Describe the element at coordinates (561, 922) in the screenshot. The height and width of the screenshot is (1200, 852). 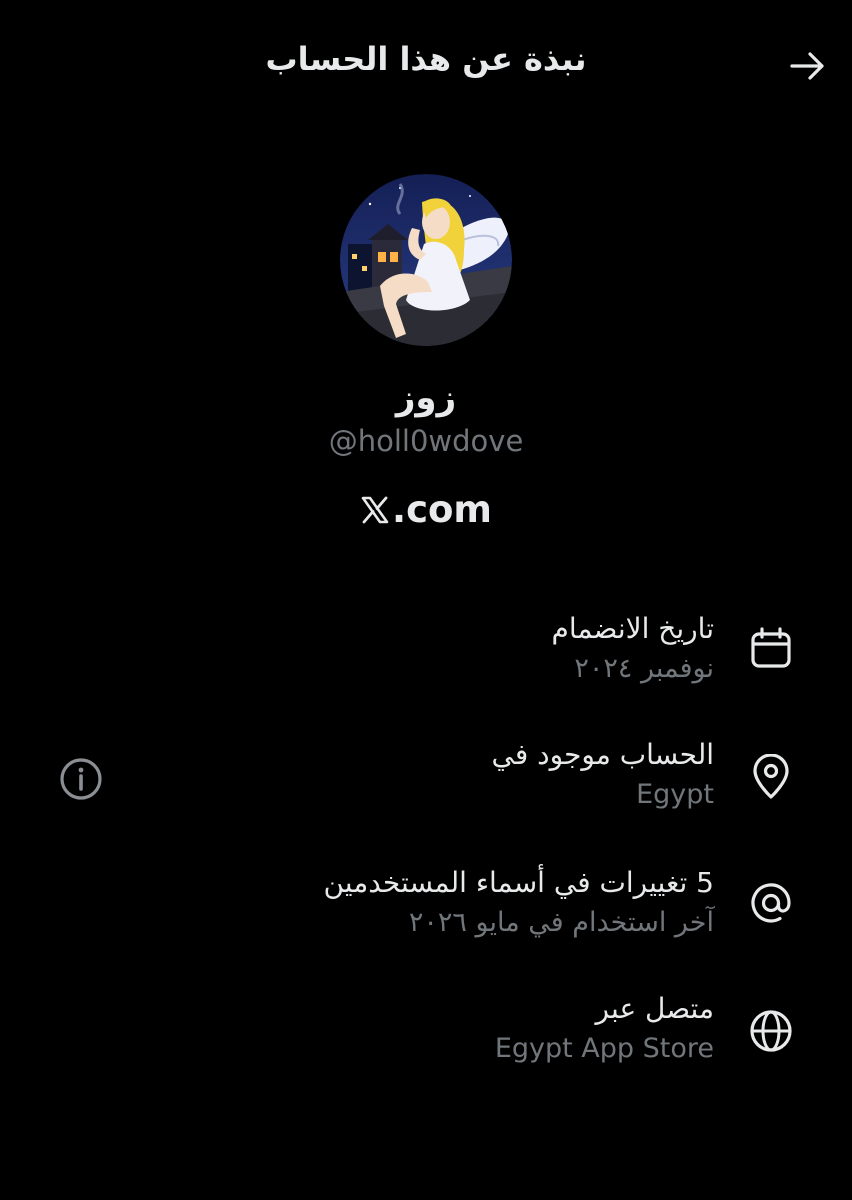
I see `row-subtitle: آخر استخدام في مايو ٢٠٢٦` at that location.